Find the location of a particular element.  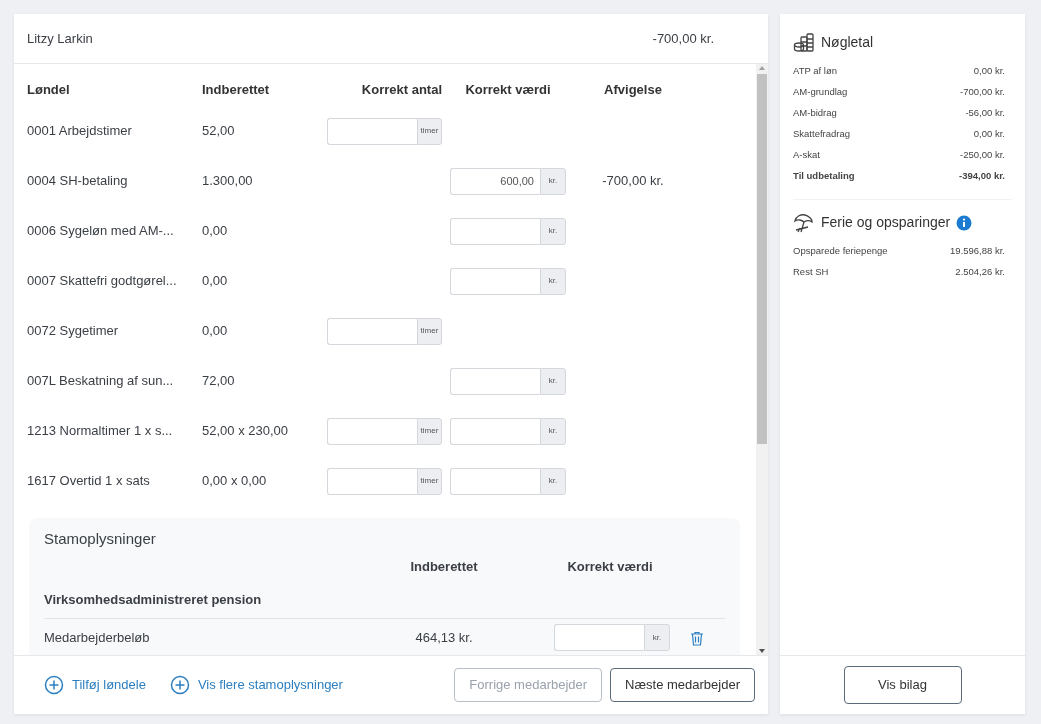

metric-label: Til udbetaling is located at coordinates (824, 176).